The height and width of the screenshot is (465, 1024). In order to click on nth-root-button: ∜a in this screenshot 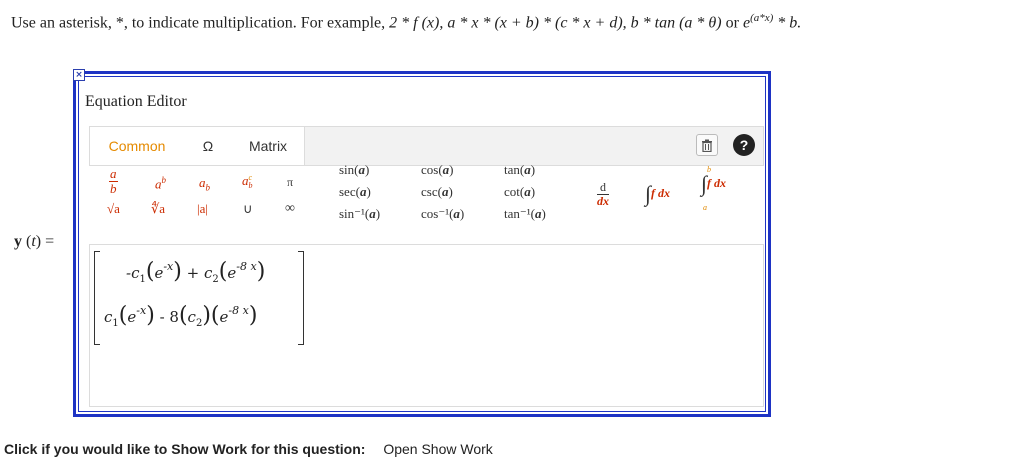, I will do `click(158, 209)`.